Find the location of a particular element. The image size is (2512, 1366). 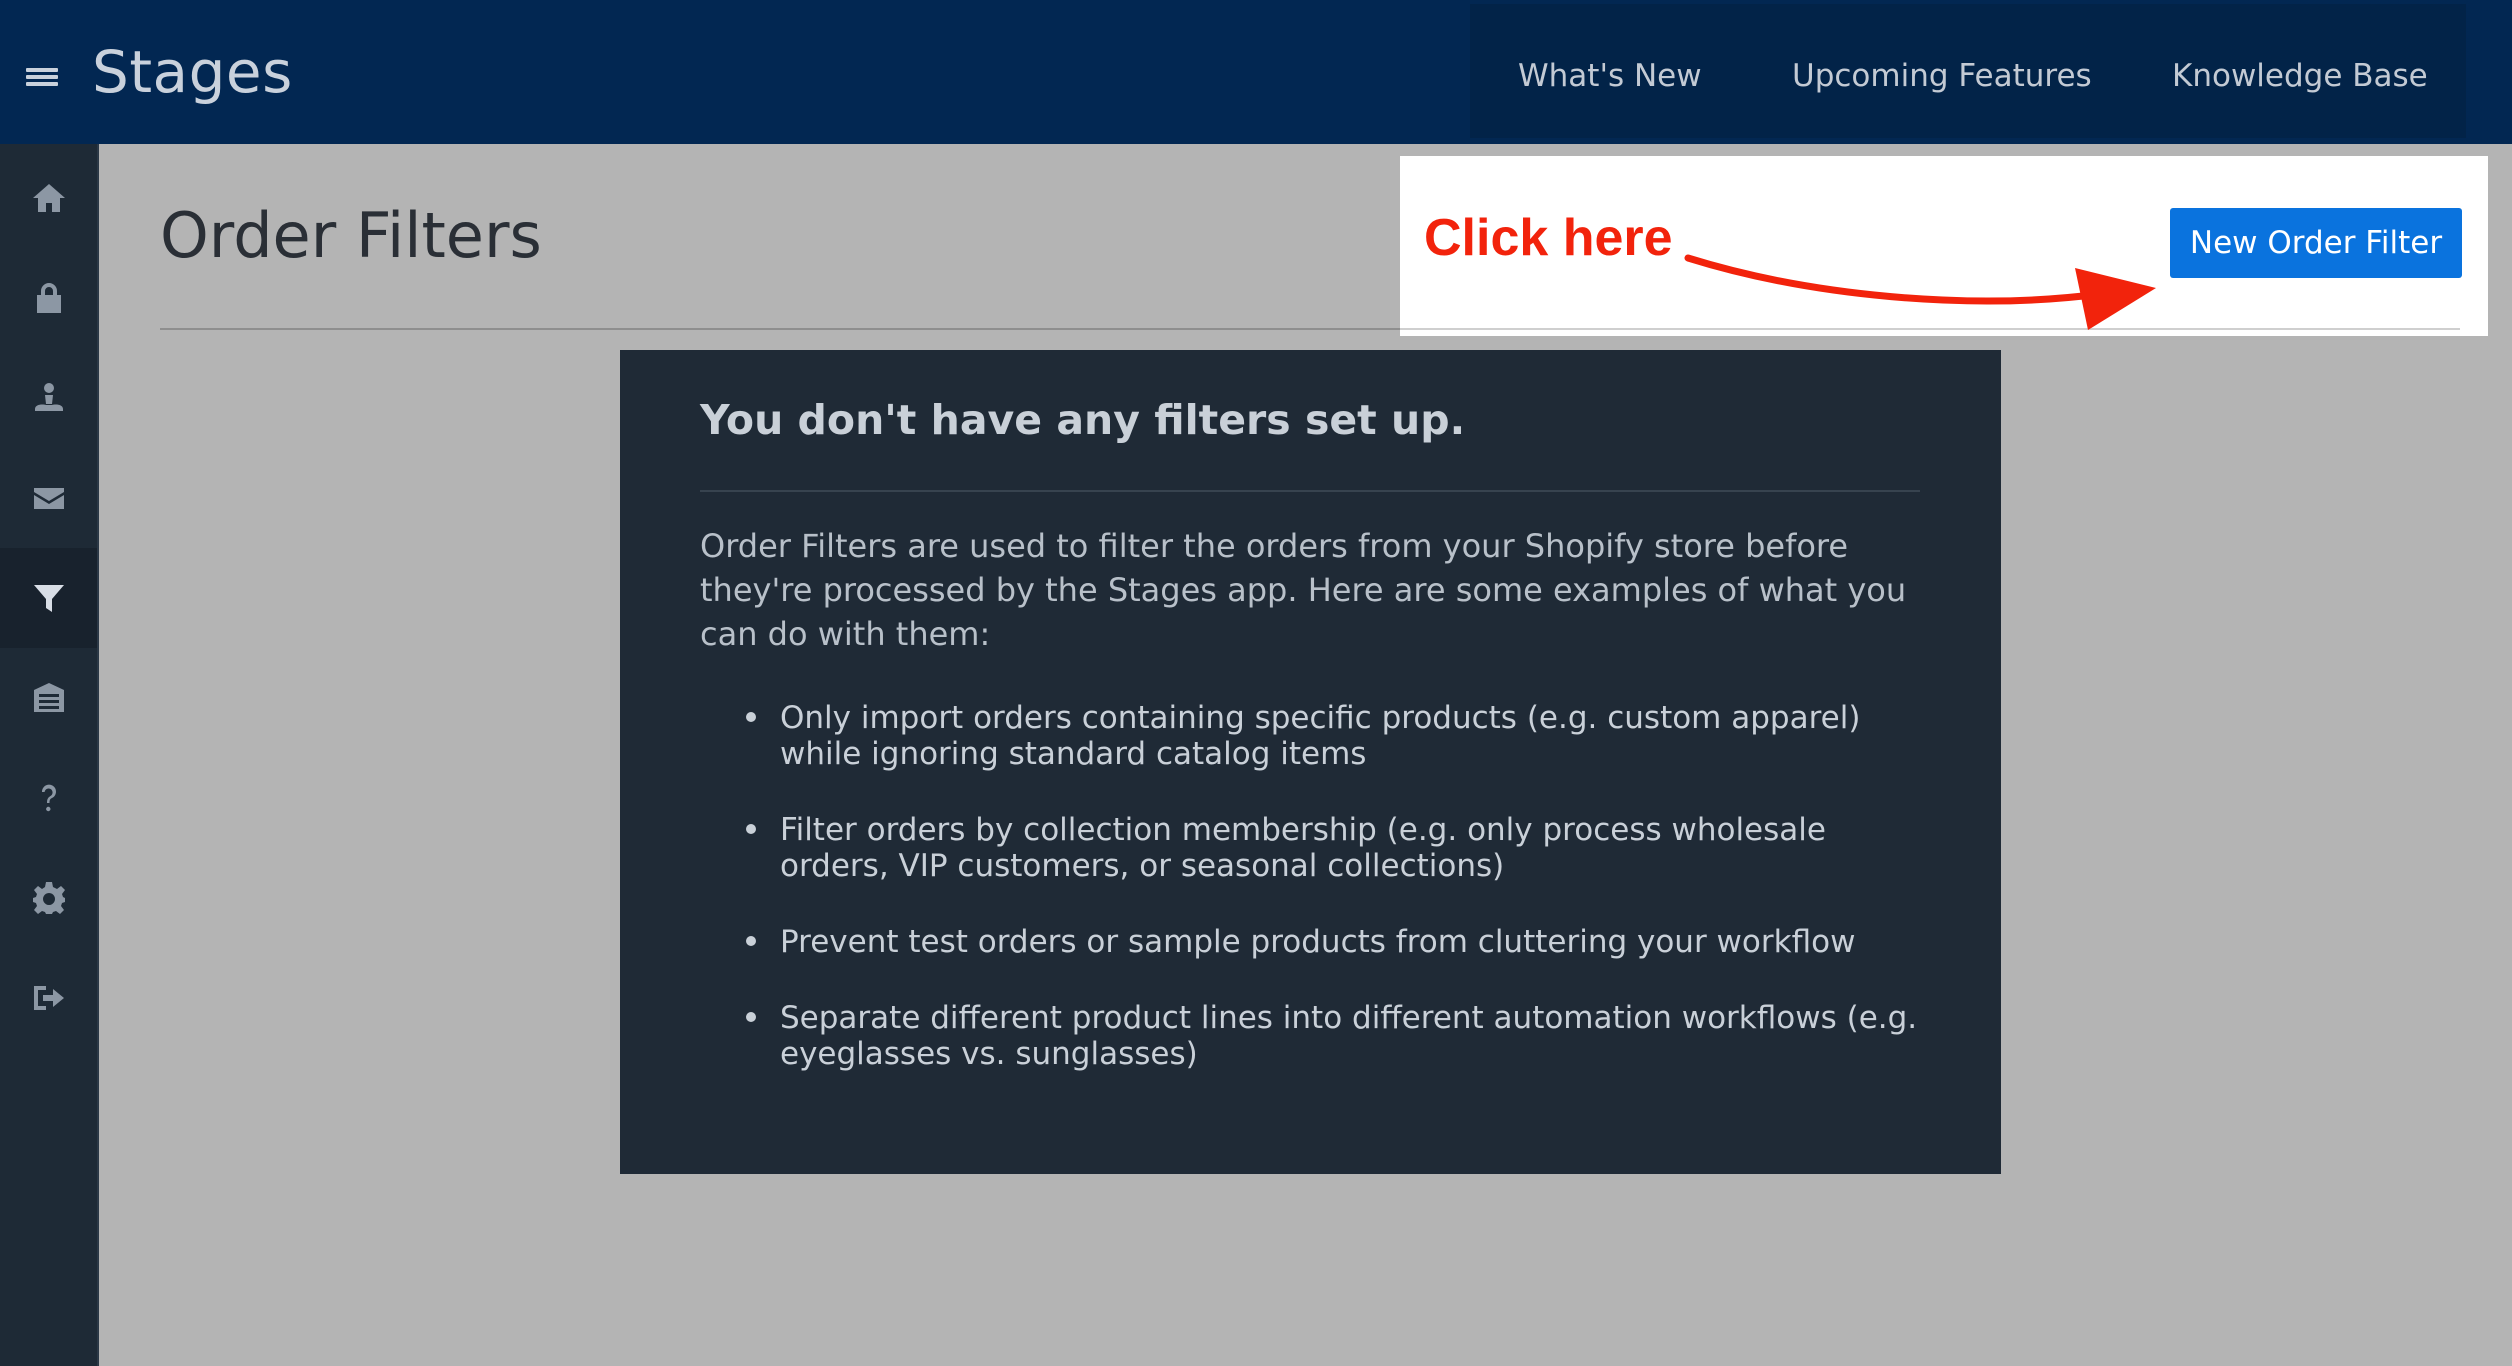

sign-out-icon is located at coordinates (48, 998).